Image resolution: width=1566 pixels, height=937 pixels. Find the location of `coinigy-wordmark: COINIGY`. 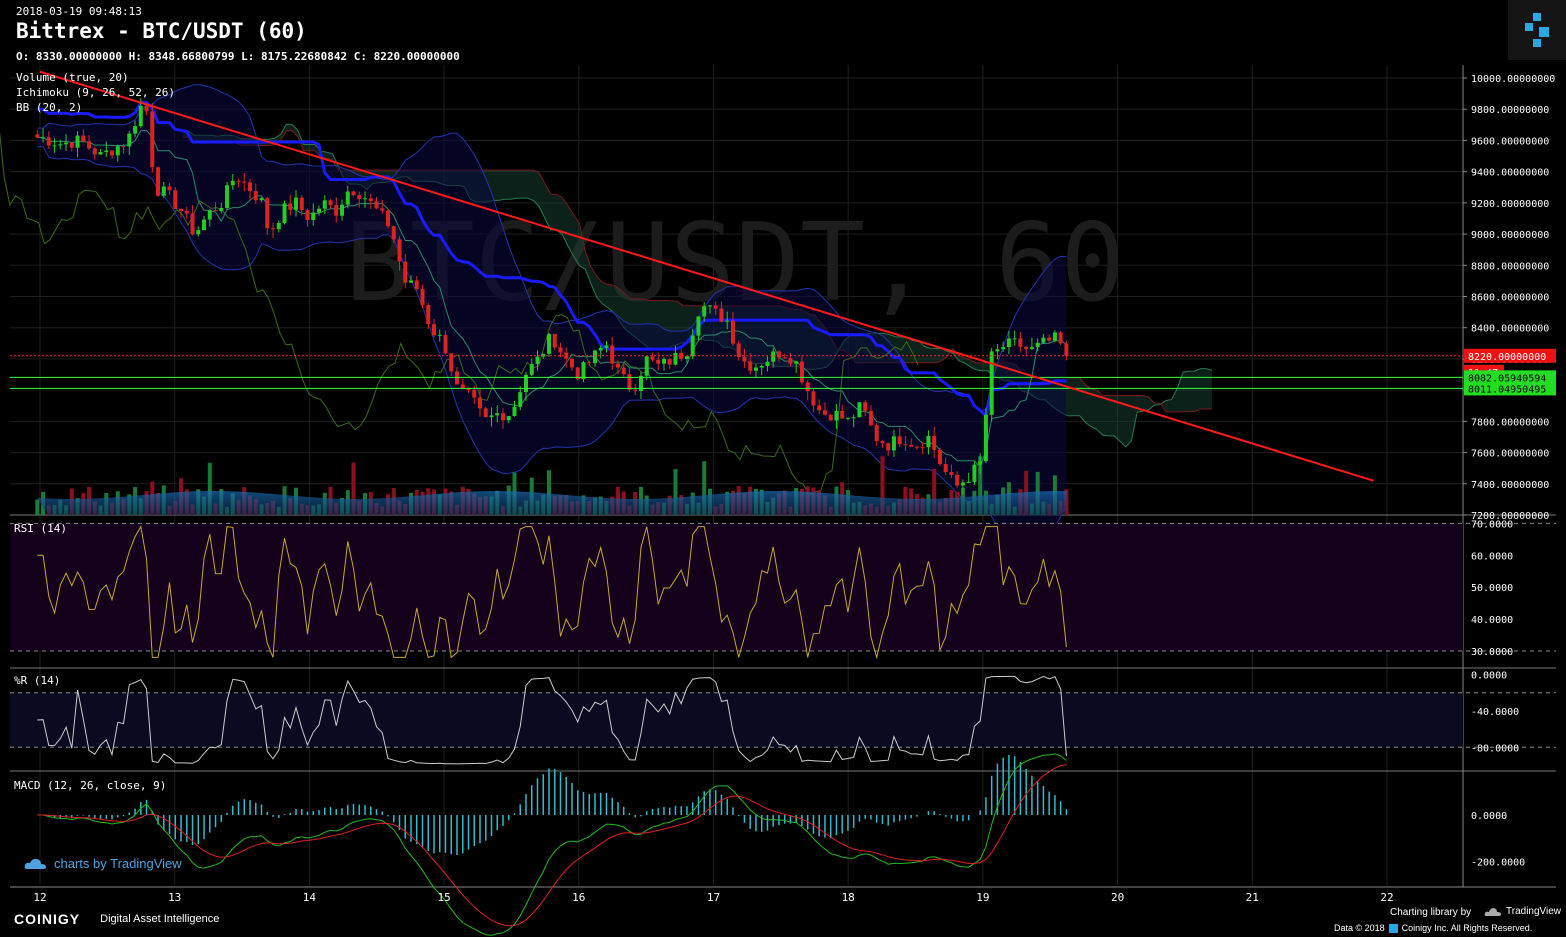

coinigy-wordmark: COINIGY is located at coordinates (47, 919).